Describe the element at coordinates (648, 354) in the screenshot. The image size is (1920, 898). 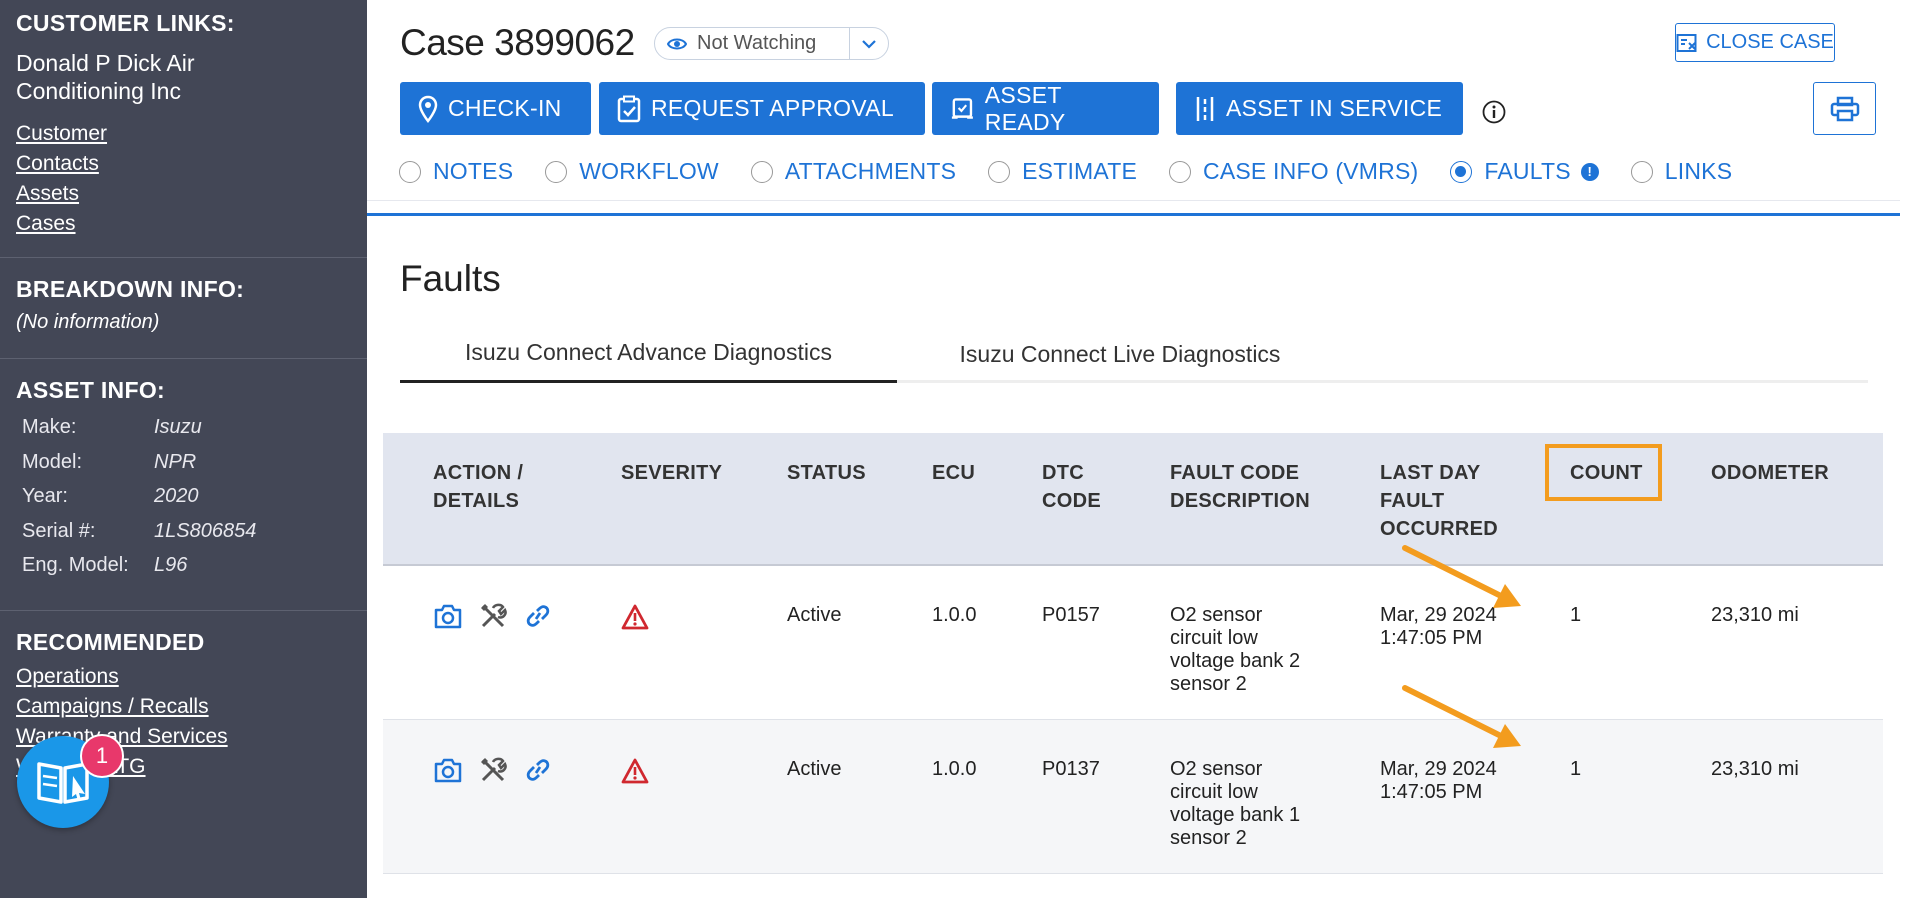
I see `tab-advance-diagnostics: Isuzu Connect Advance Diagnostics` at that location.